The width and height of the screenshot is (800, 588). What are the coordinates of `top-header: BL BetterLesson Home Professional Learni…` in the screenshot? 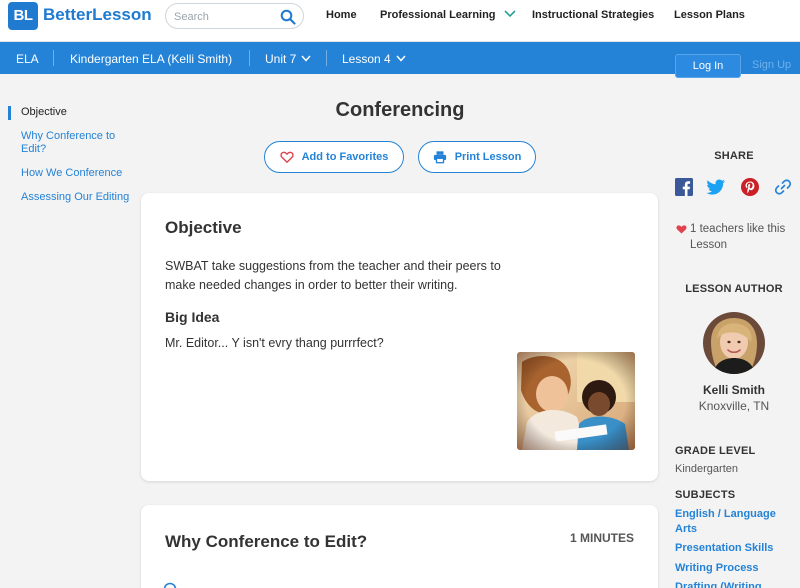 It's located at (400, 21).